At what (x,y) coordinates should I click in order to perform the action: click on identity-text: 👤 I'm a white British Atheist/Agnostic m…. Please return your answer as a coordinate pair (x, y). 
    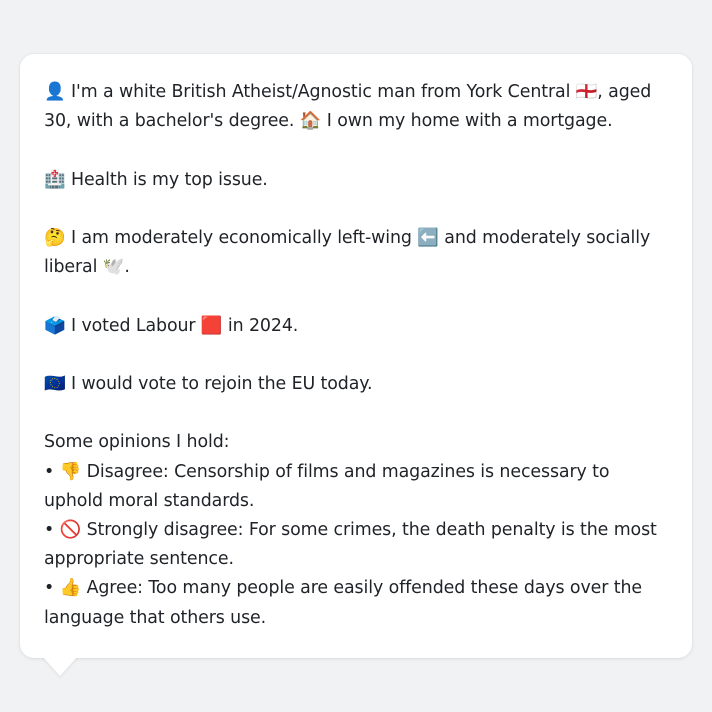
    Looking at the image, I should click on (348, 107).